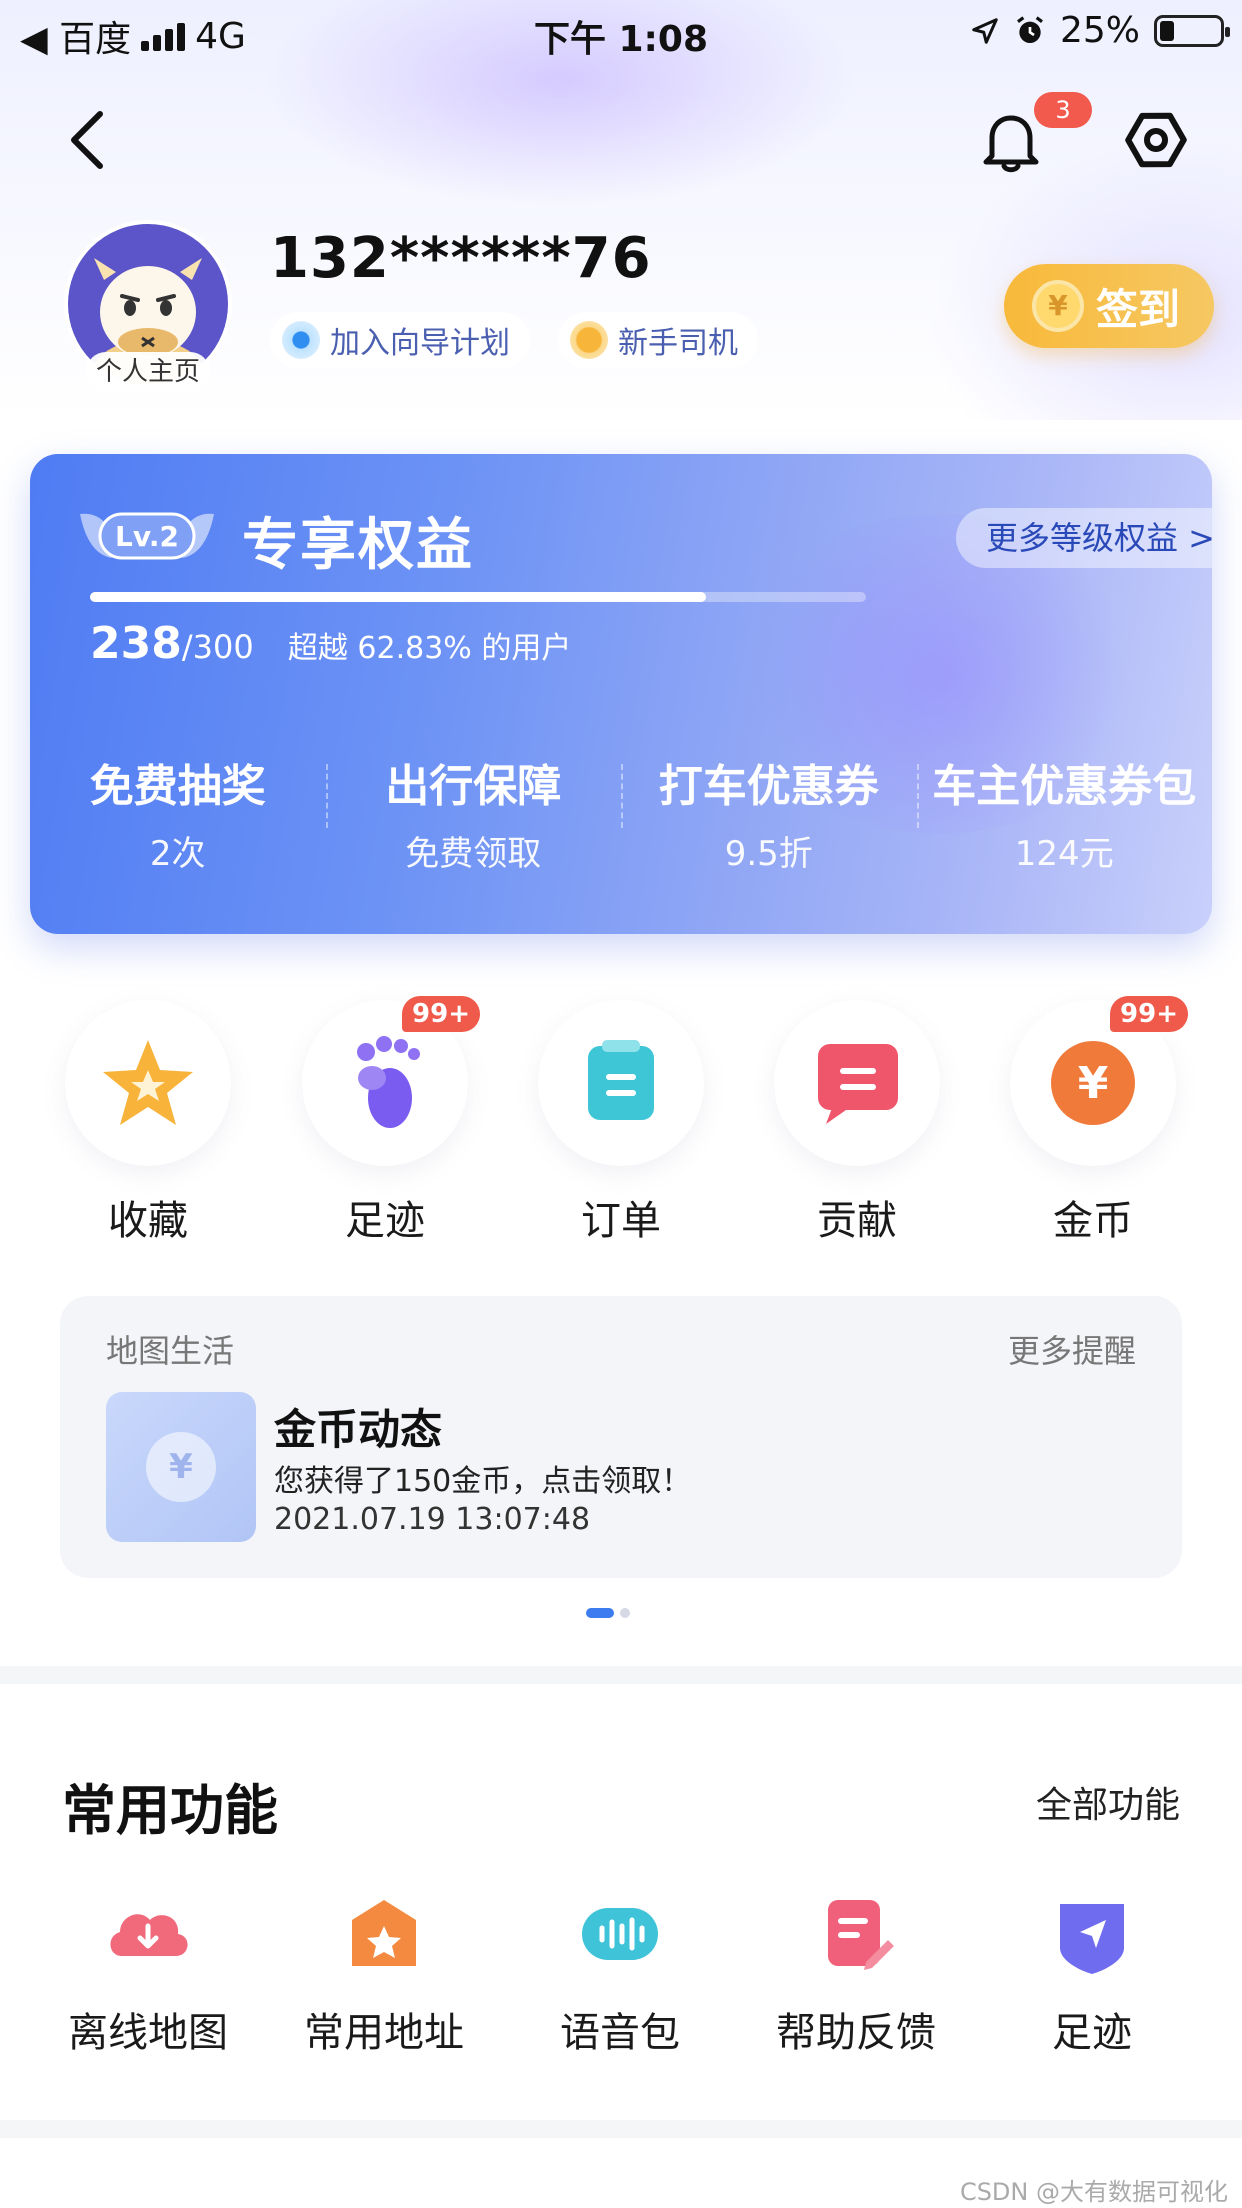 Image resolution: width=1242 pixels, height=2208 pixels. What do you see at coordinates (1093, 2192) in the screenshot?
I see `watermark-text: CSDN @大有数据可视化` at bounding box center [1093, 2192].